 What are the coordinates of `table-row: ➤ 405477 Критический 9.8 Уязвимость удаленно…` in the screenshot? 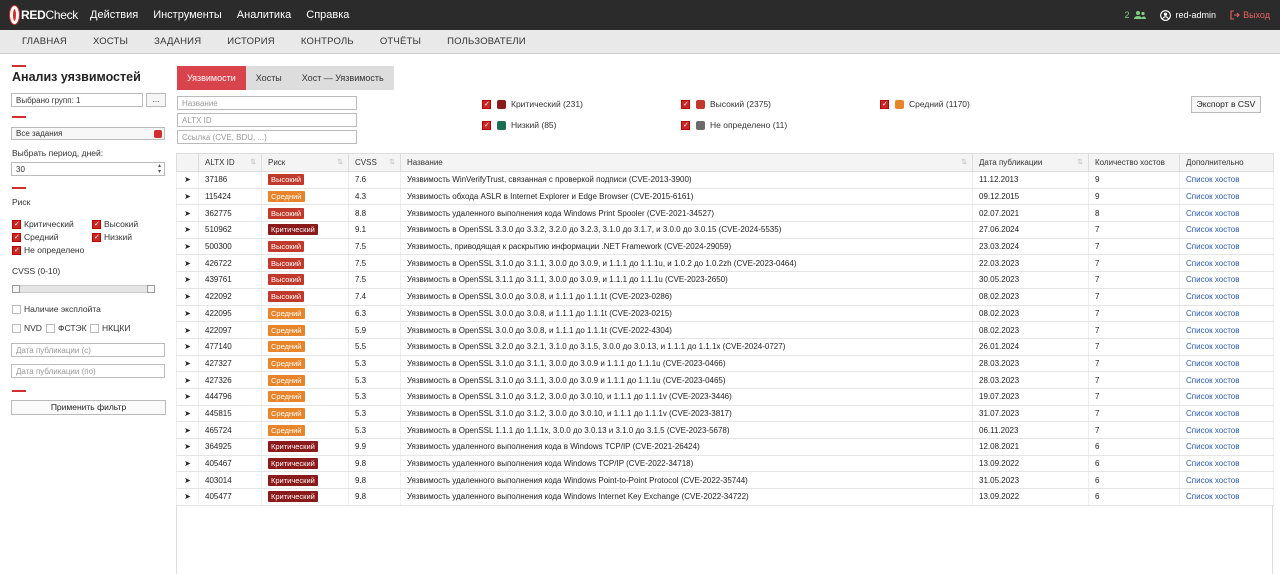 It's located at (725, 497).